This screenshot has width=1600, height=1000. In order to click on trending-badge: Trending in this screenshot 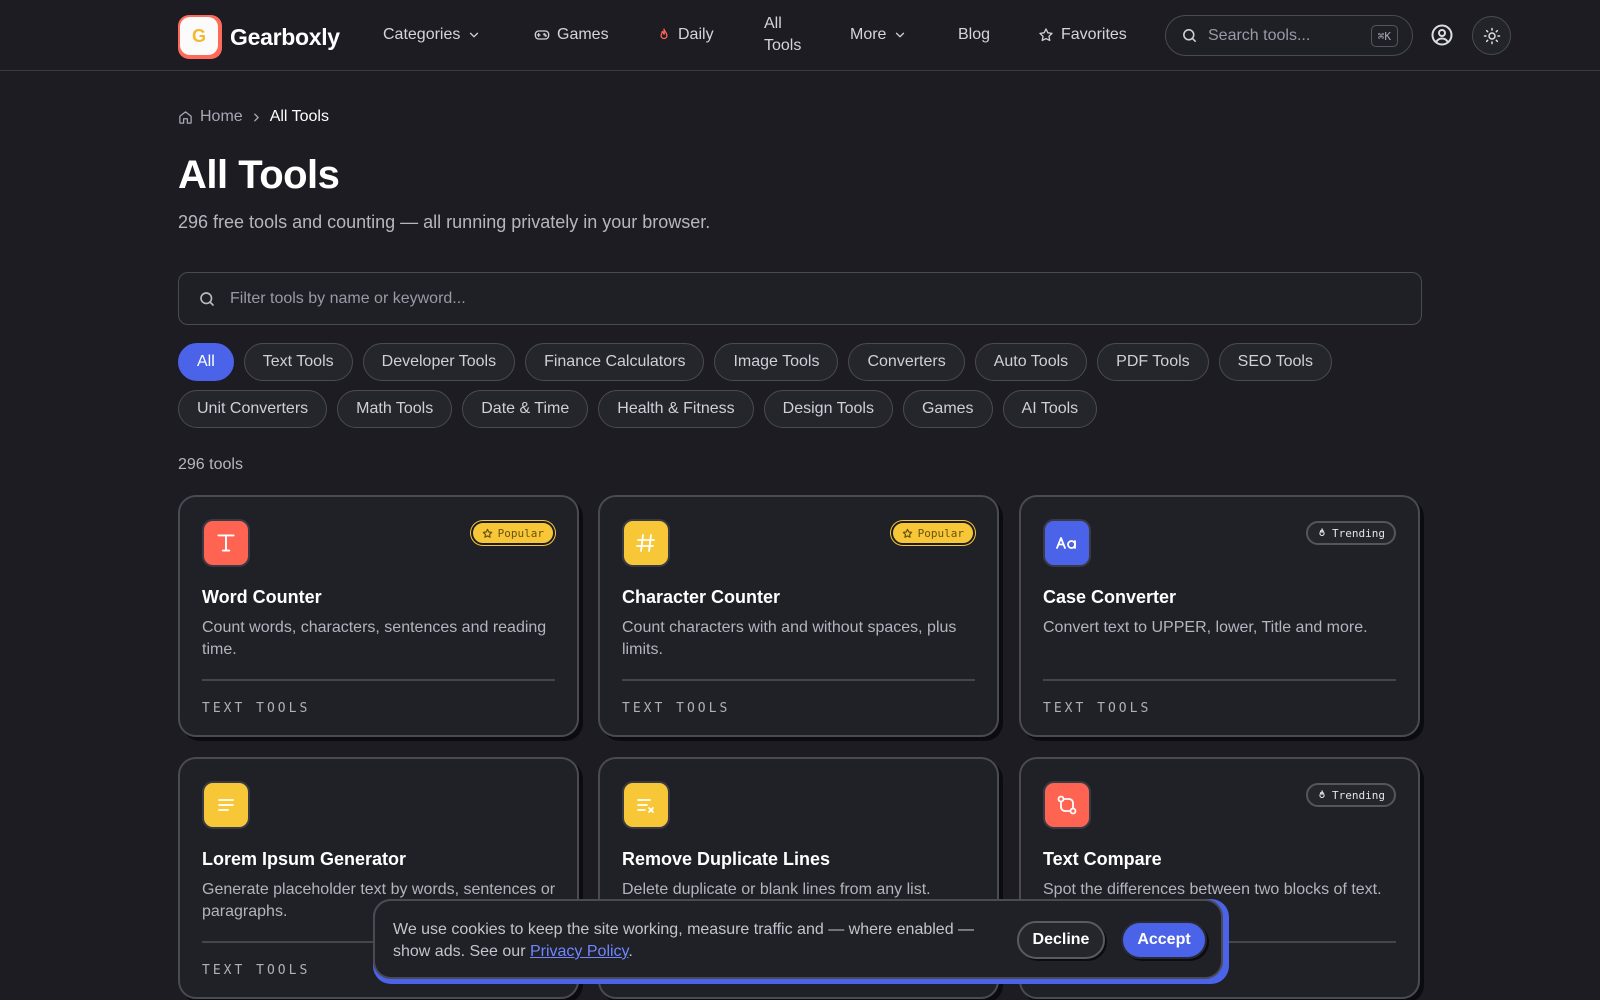, I will do `click(1351, 533)`.